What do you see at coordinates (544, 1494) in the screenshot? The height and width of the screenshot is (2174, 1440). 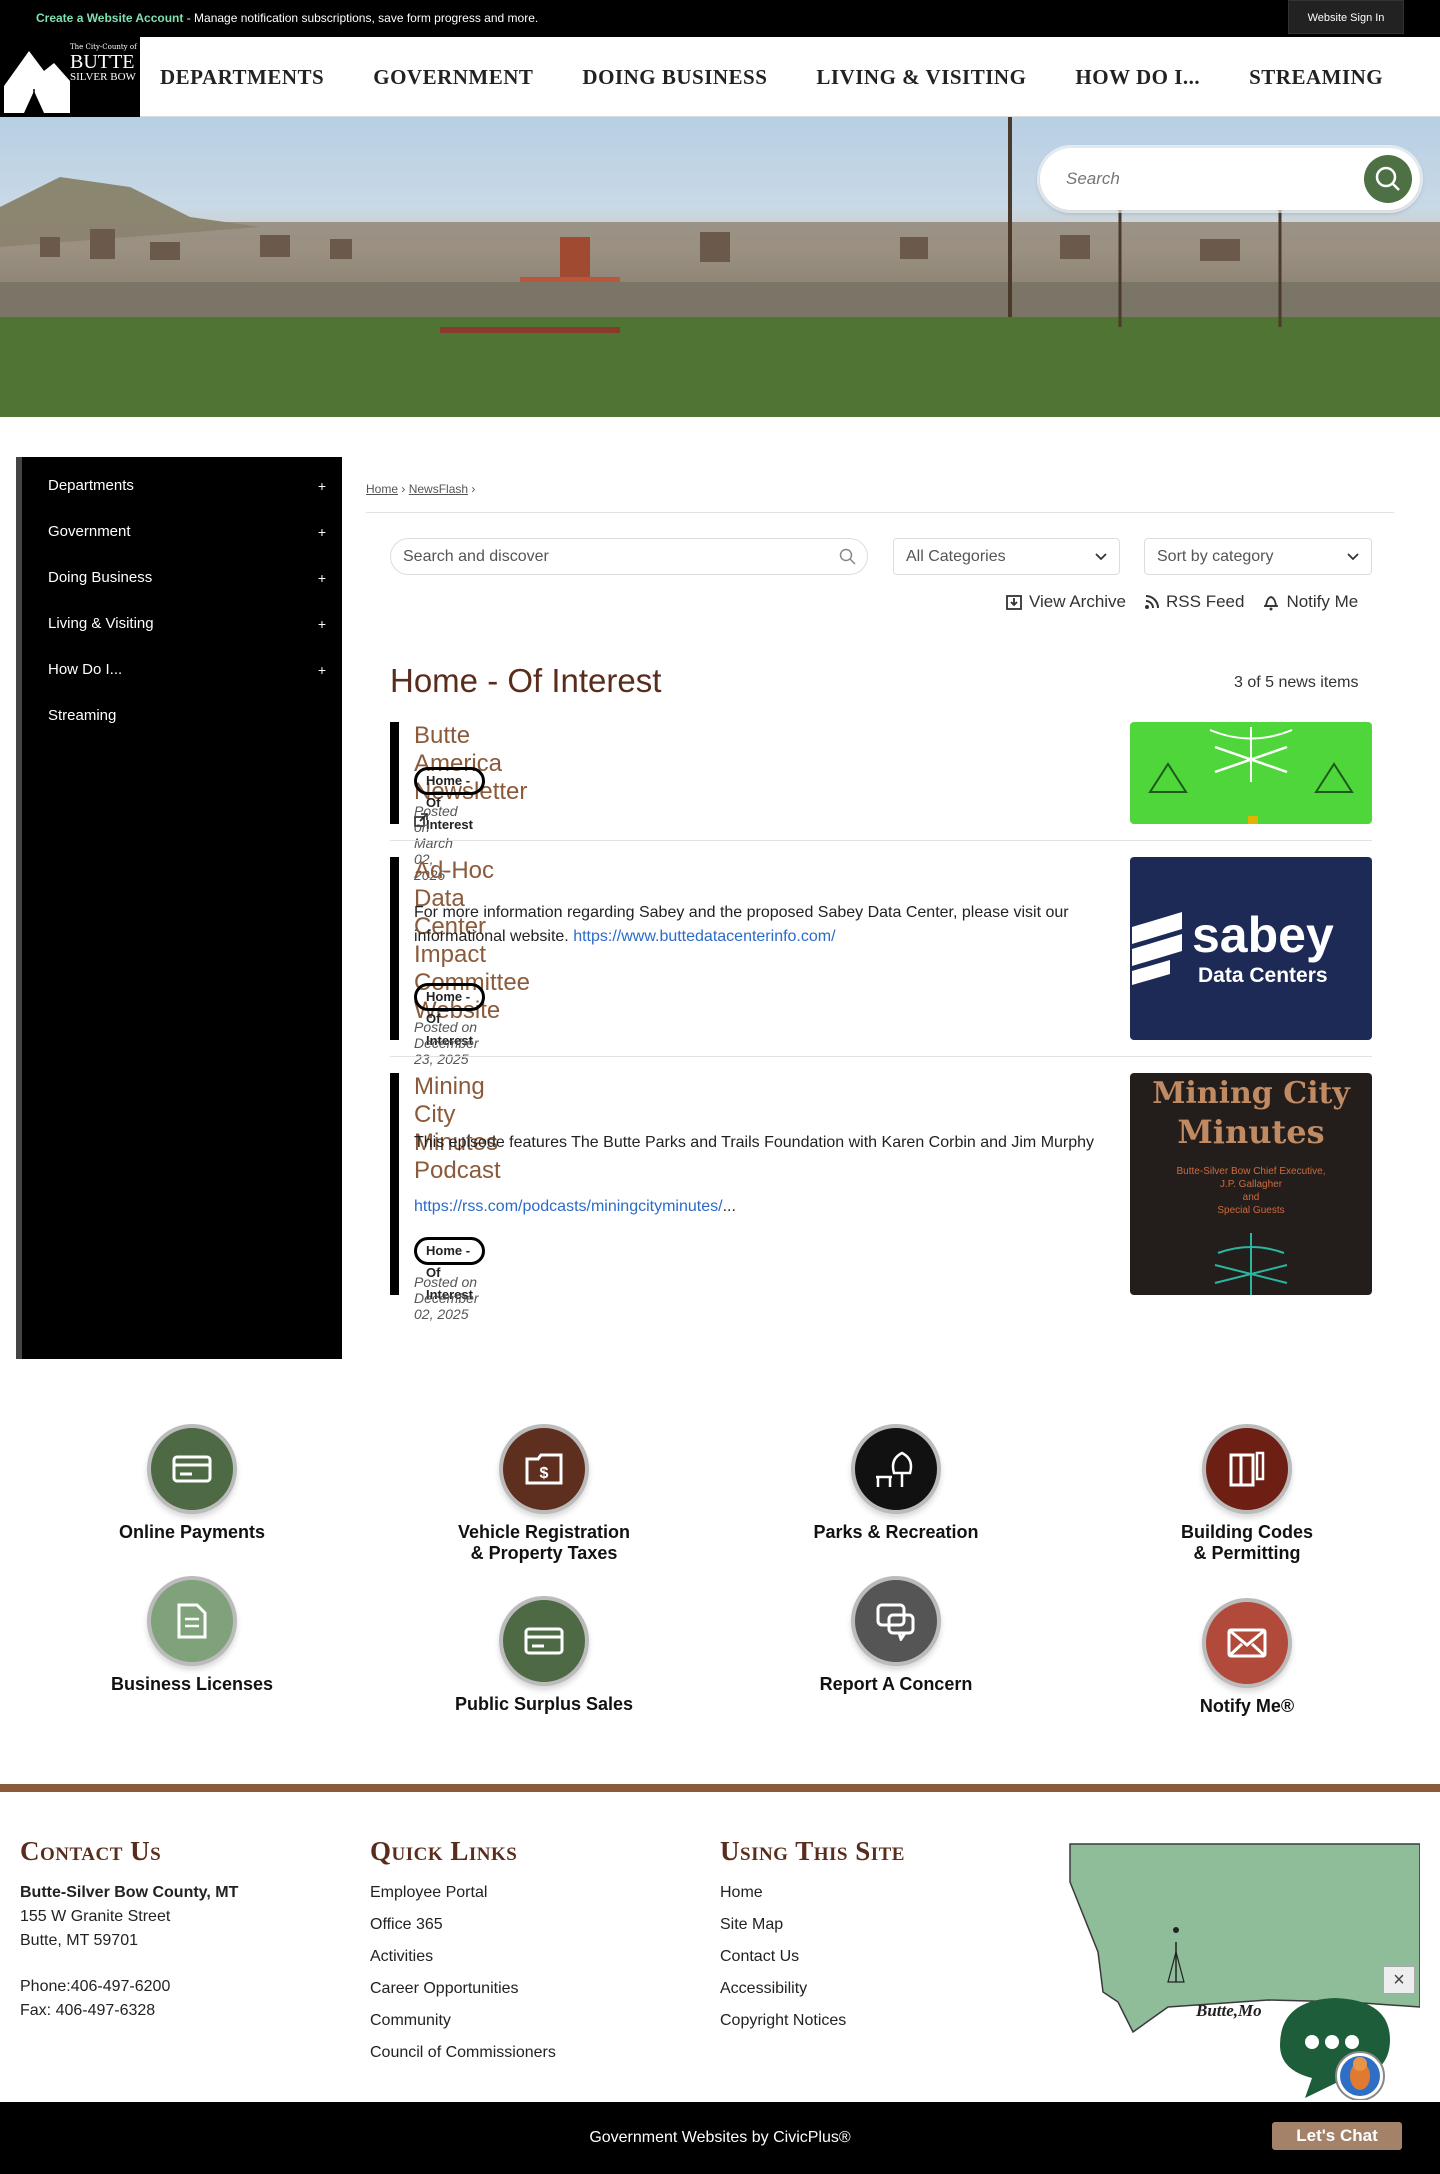 I see `quicklink-vehicle-registration: $ Vehicle Registration & Property Taxes` at bounding box center [544, 1494].